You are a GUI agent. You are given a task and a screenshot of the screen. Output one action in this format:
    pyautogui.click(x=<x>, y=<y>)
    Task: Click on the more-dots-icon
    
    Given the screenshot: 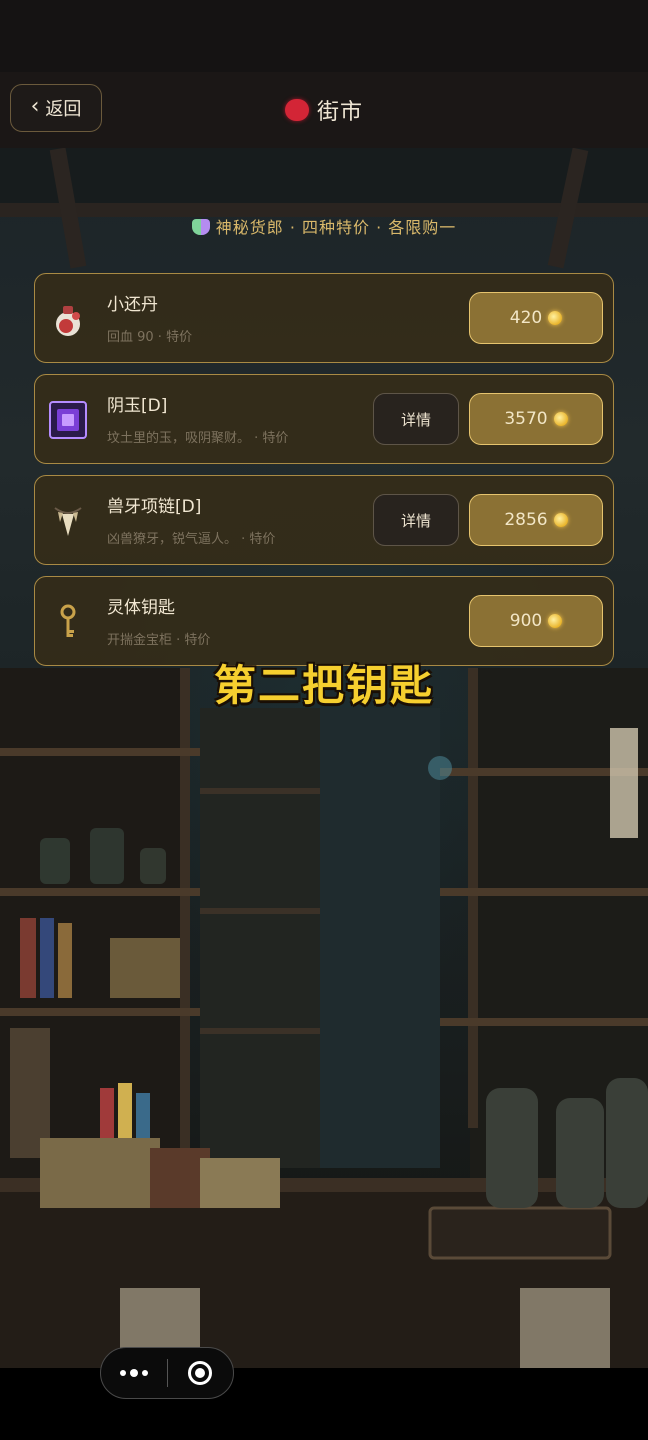 What is the action you would take?
    pyautogui.click(x=133, y=1373)
    